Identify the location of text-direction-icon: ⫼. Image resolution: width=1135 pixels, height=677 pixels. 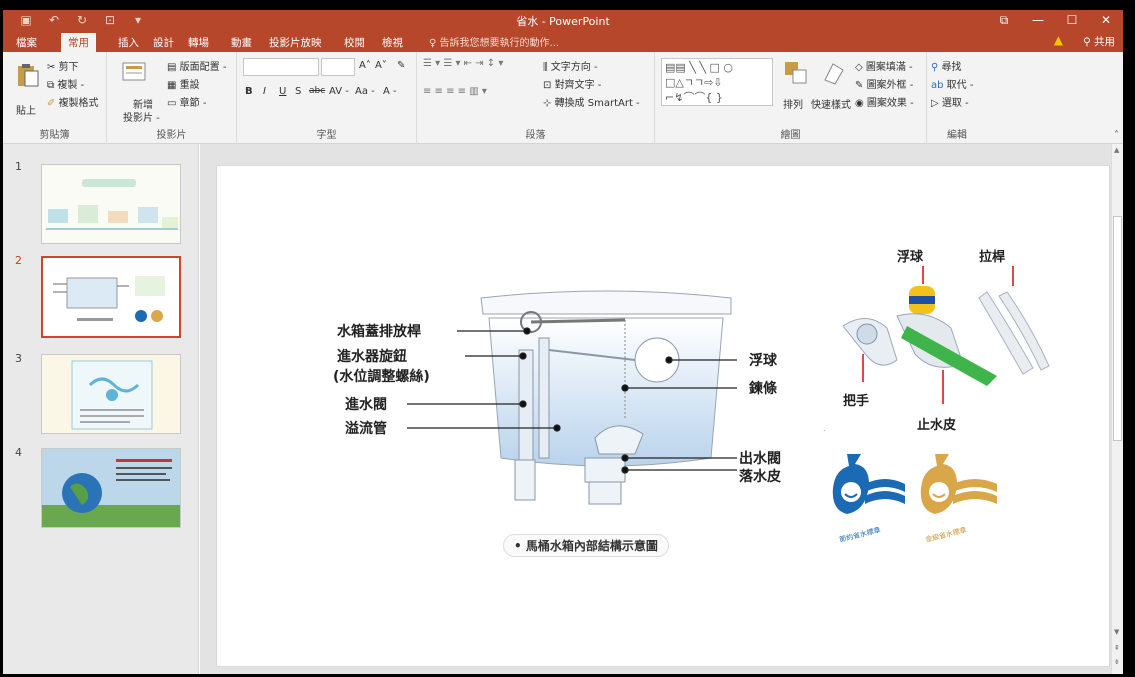
(547, 67).